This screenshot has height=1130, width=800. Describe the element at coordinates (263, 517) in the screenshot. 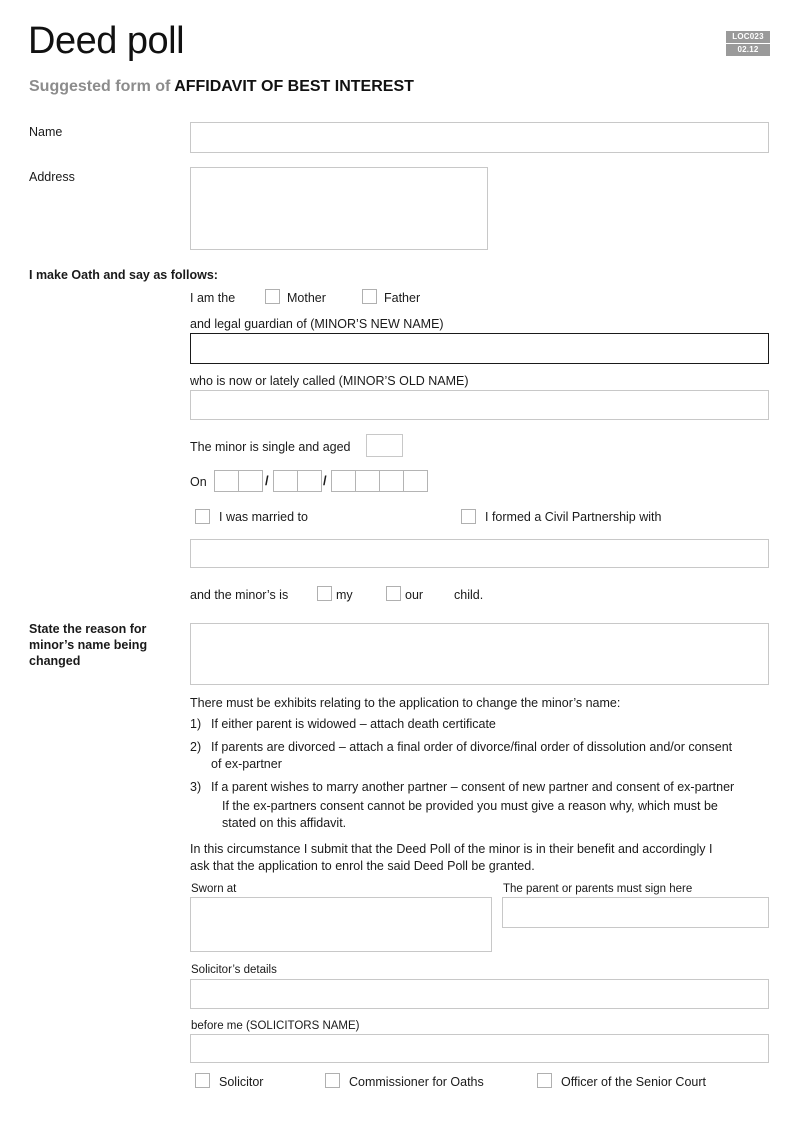

I see `label-was-married: I was married to` at that location.